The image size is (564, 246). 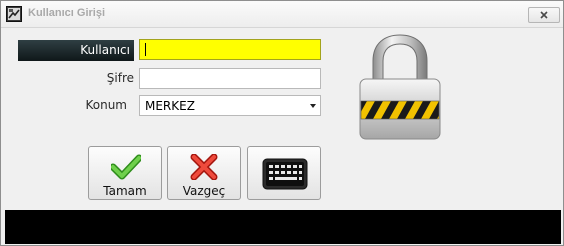 What do you see at coordinates (204, 167) in the screenshot?
I see `x-icon` at bounding box center [204, 167].